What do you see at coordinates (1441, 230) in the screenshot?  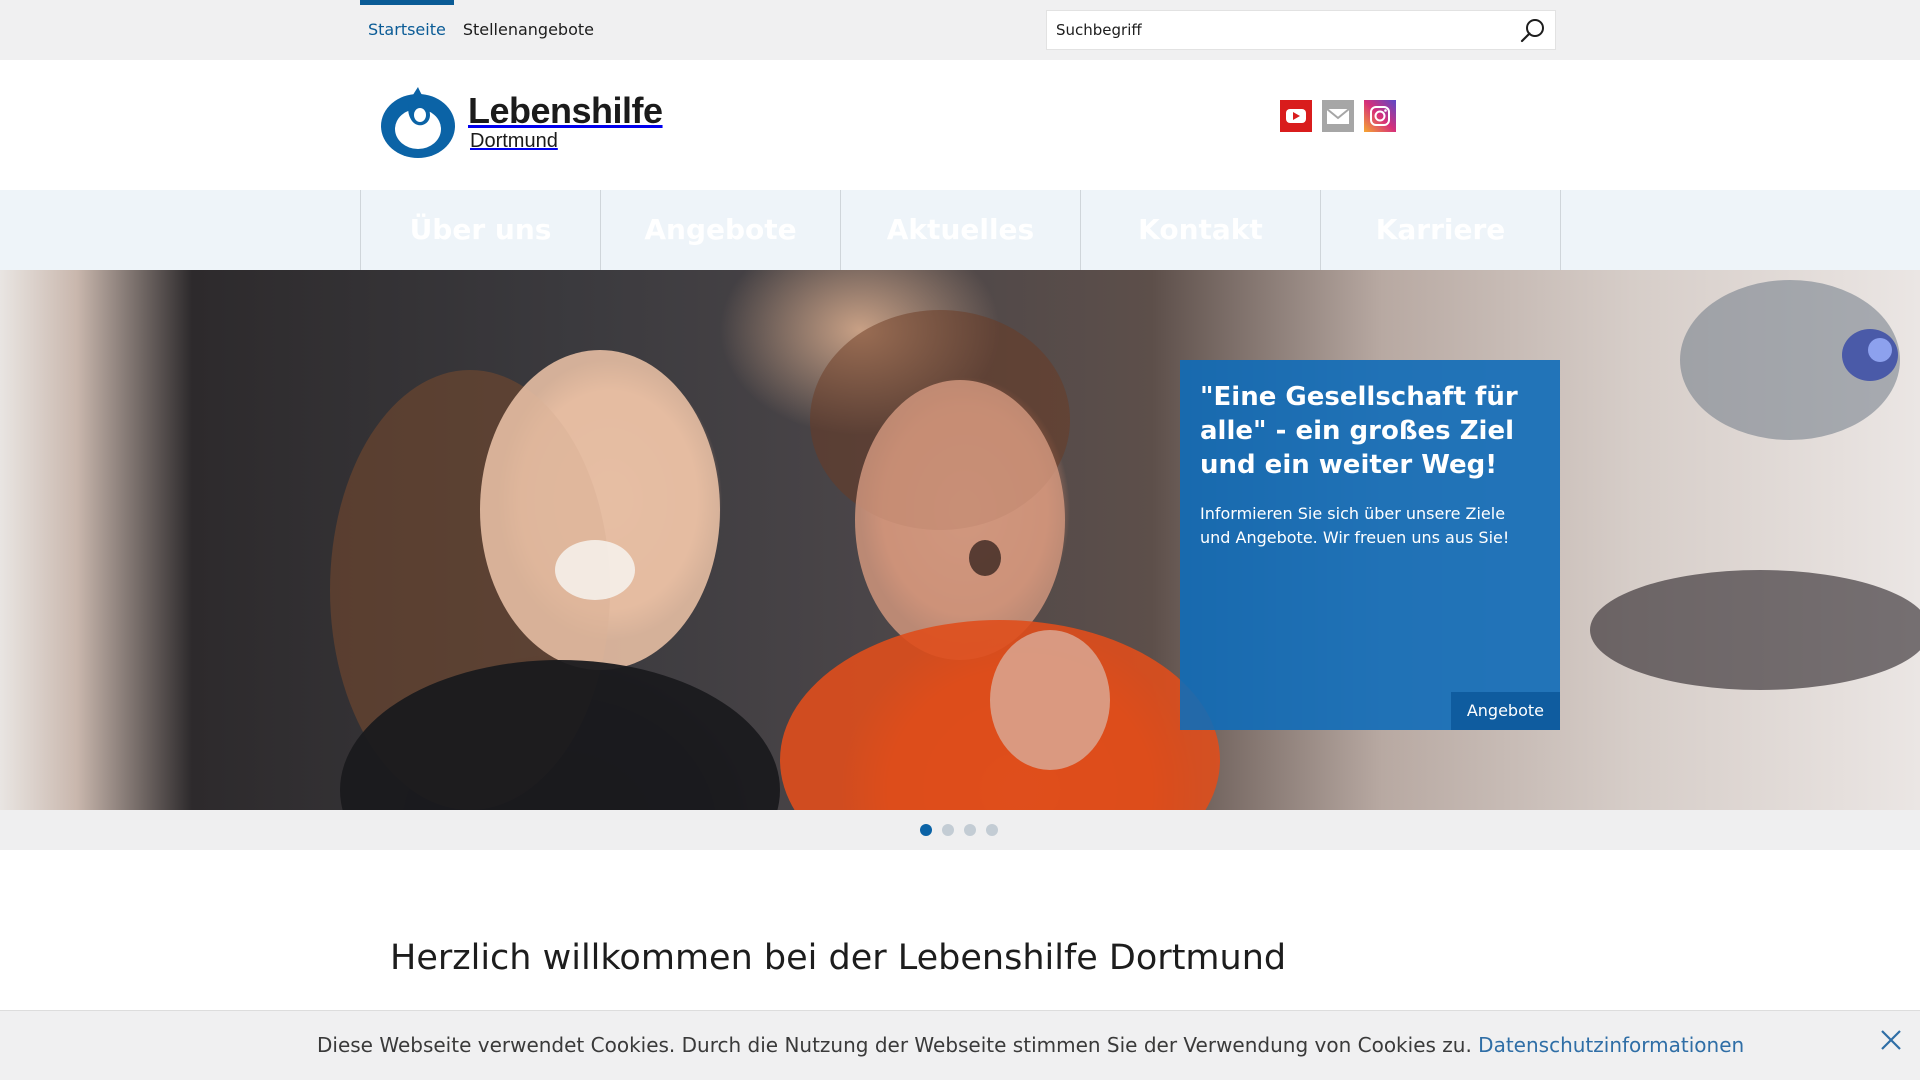 I see `mainnav-karriere: Karriere` at bounding box center [1441, 230].